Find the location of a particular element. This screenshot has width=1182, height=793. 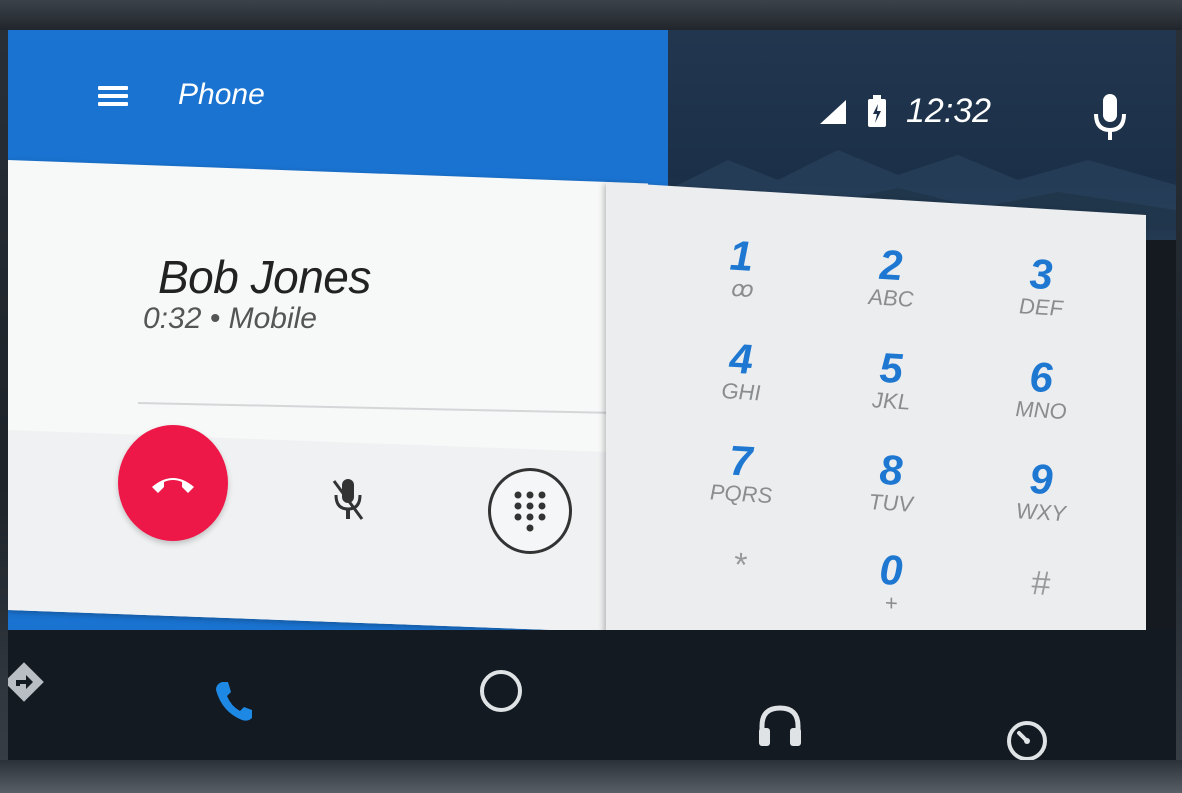

hang-up-icon is located at coordinates (173, 485).